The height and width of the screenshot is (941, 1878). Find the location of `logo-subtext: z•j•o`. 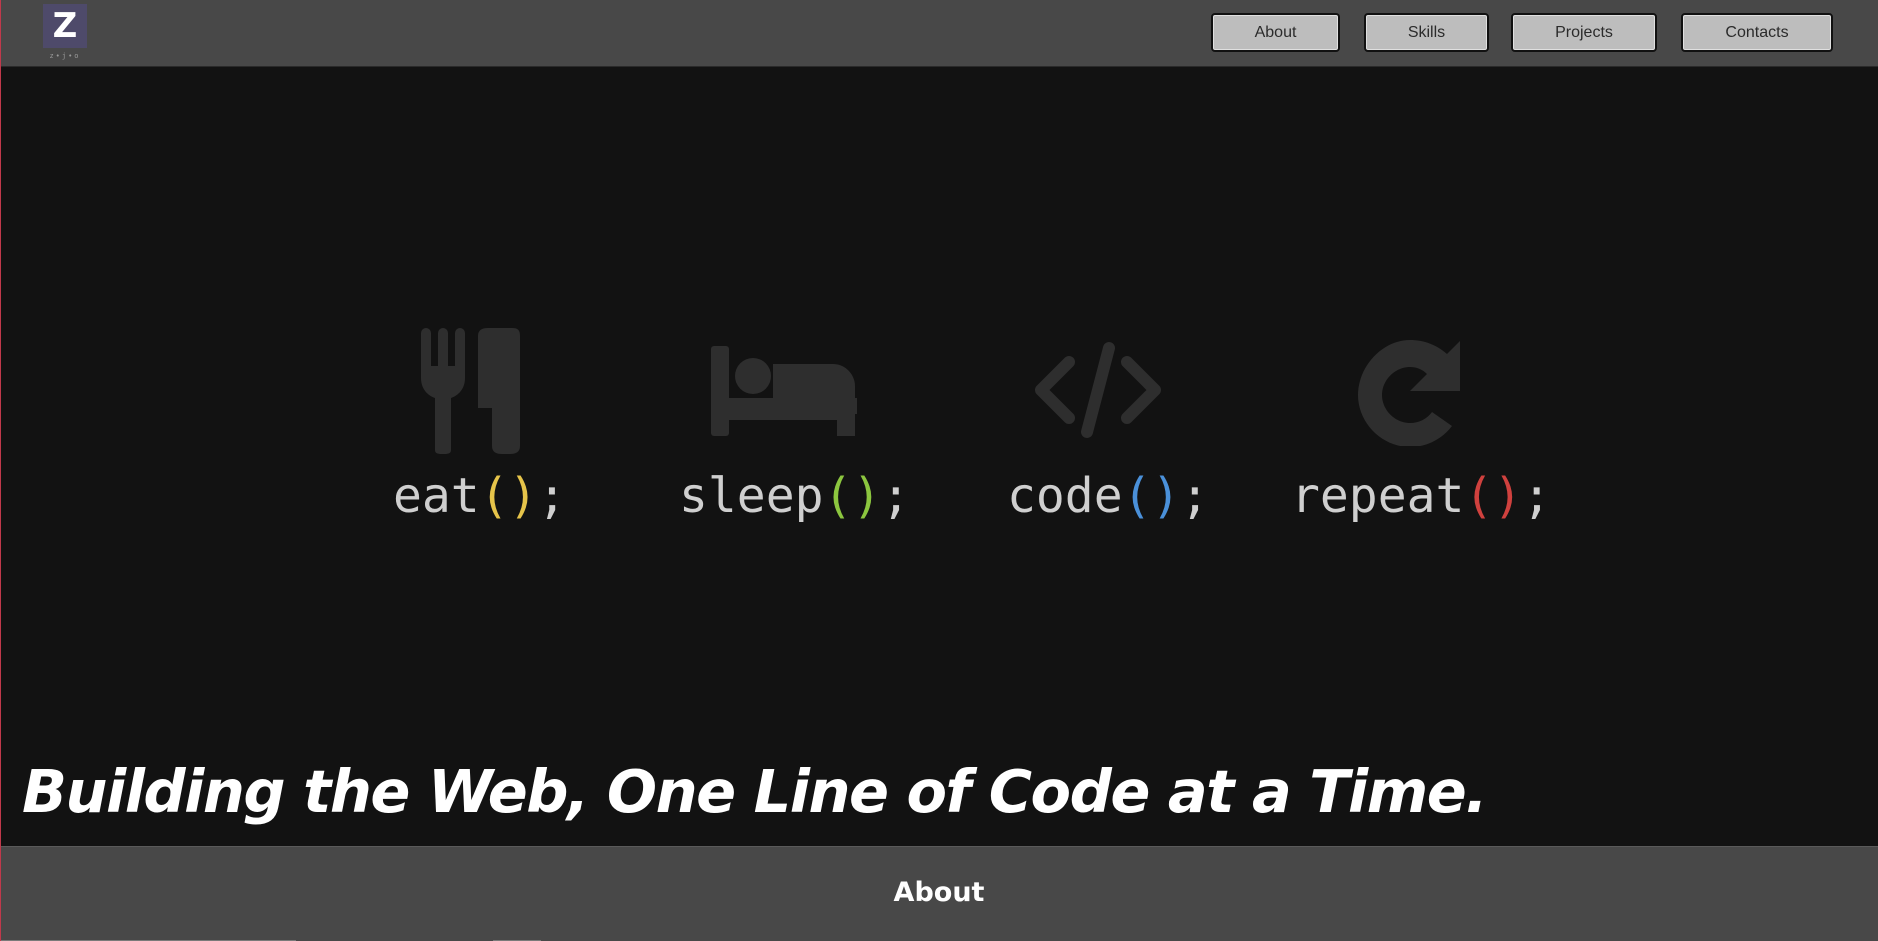

logo-subtext: z•j•o is located at coordinates (65, 56).